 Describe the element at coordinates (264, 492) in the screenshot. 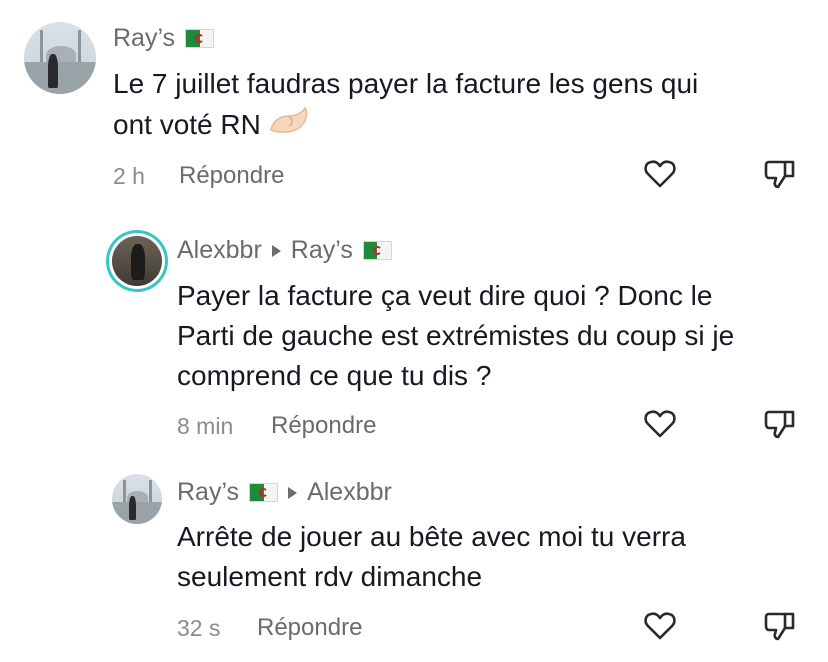

I see `algeria-flag-icon` at that location.